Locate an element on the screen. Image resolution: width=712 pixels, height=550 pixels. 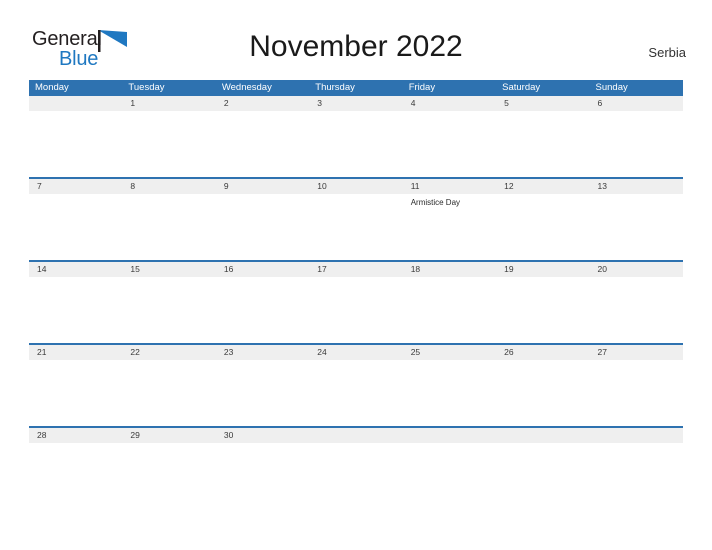
holiday-label: Armistice Day is located at coordinates (435, 202).